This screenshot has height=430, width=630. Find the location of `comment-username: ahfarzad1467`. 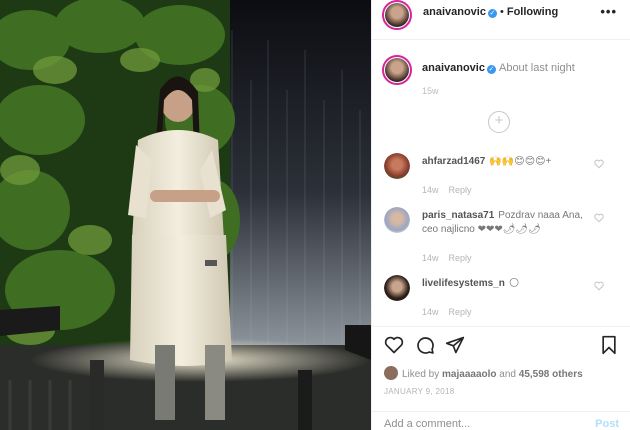

comment-username: ahfarzad1467 is located at coordinates (453, 161).